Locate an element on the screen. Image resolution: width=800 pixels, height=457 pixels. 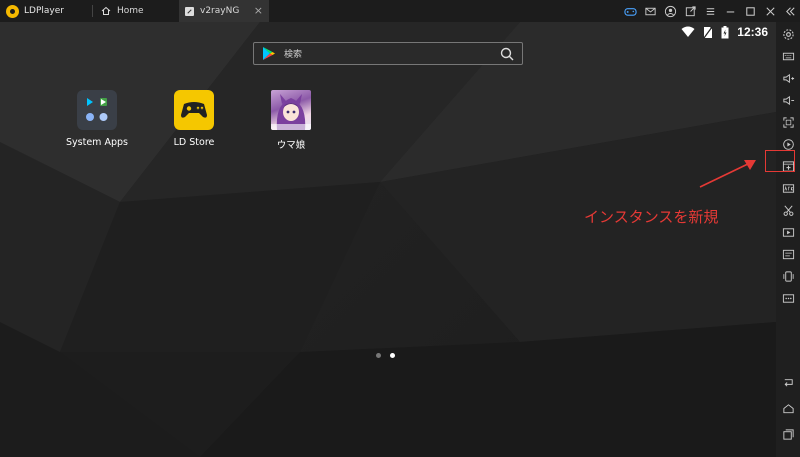
video-record-icon is located at coordinates (788, 232).